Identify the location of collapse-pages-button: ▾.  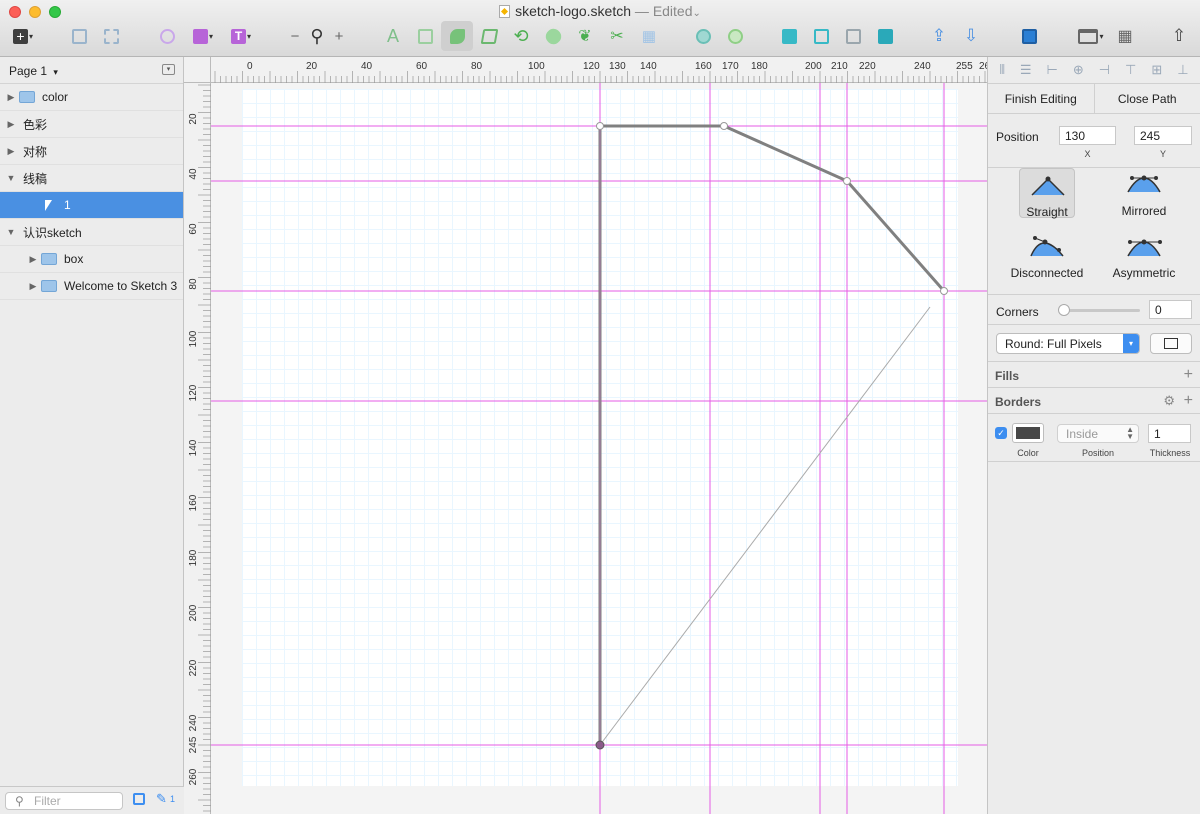
(168, 69).